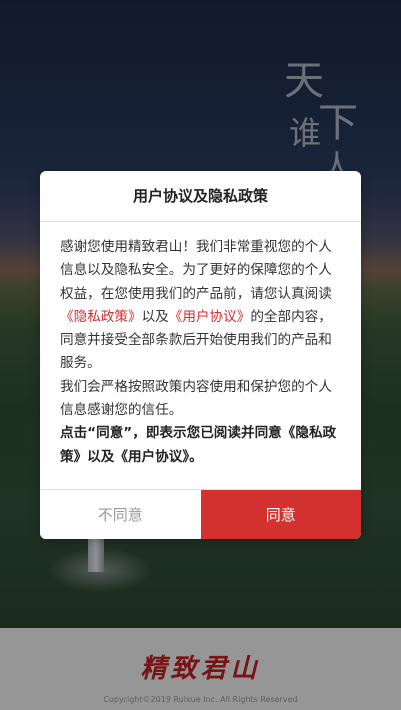 This screenshot has height=710, width=401. I want to click on privacy-policy-link: 《隐私政策》, so click(101, 317).